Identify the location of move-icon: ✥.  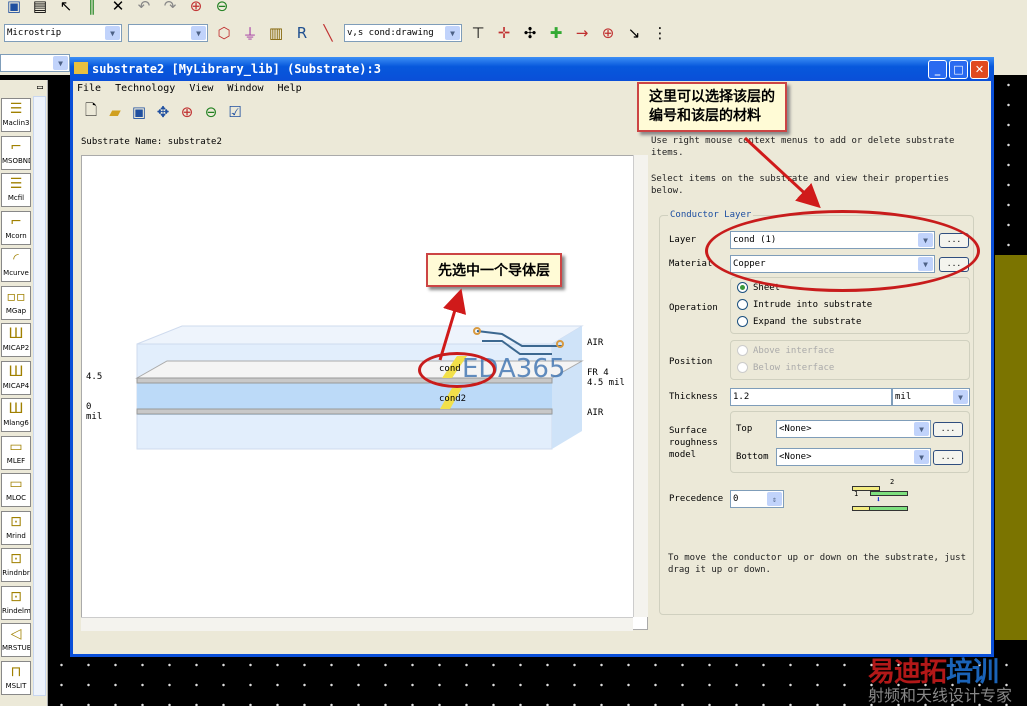
(163, 112).